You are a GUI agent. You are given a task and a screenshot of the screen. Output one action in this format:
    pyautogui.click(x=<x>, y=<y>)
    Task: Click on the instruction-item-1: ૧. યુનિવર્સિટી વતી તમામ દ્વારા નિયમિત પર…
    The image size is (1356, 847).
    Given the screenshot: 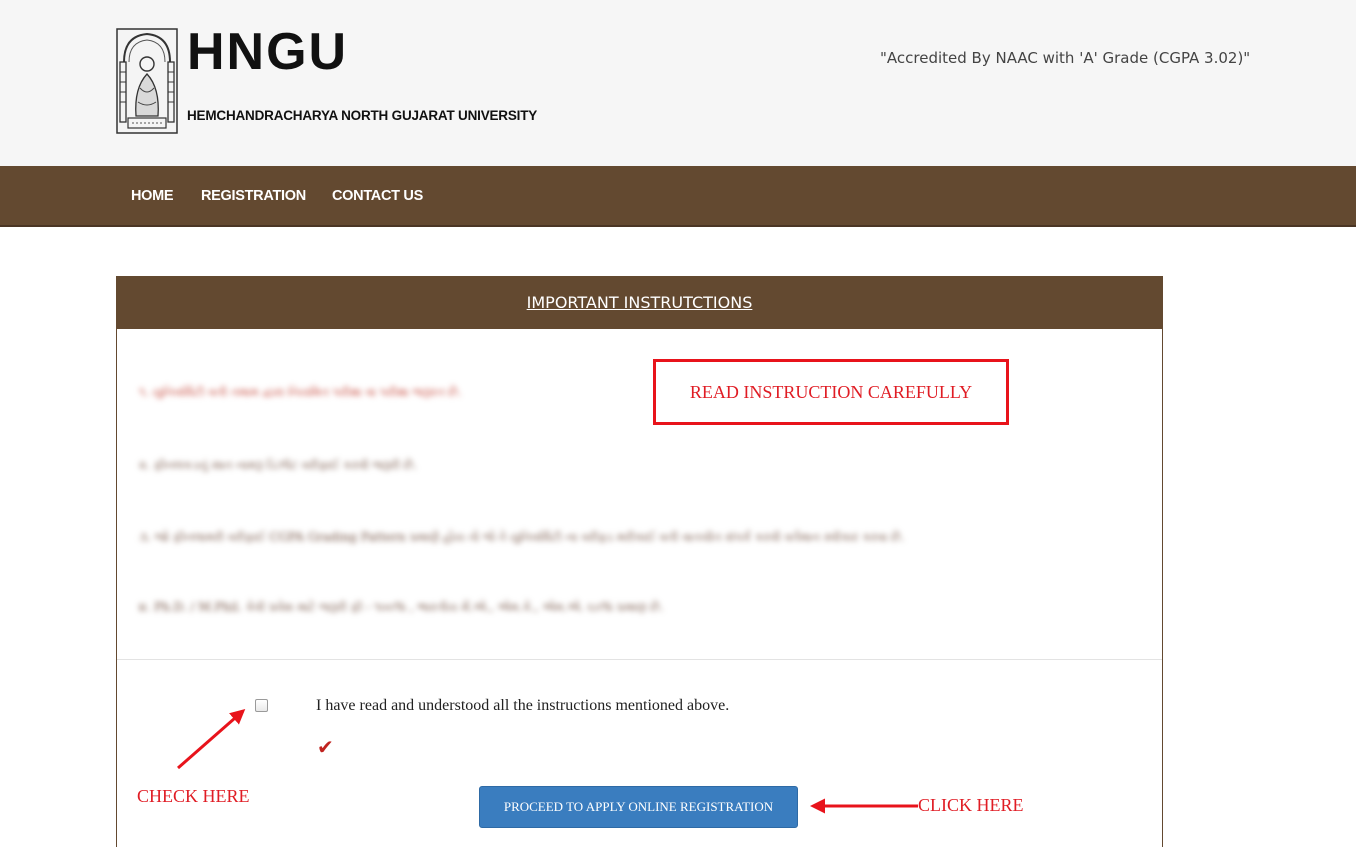 What is the action you would take?
    pyautogui.click(x=300, y=392)
    